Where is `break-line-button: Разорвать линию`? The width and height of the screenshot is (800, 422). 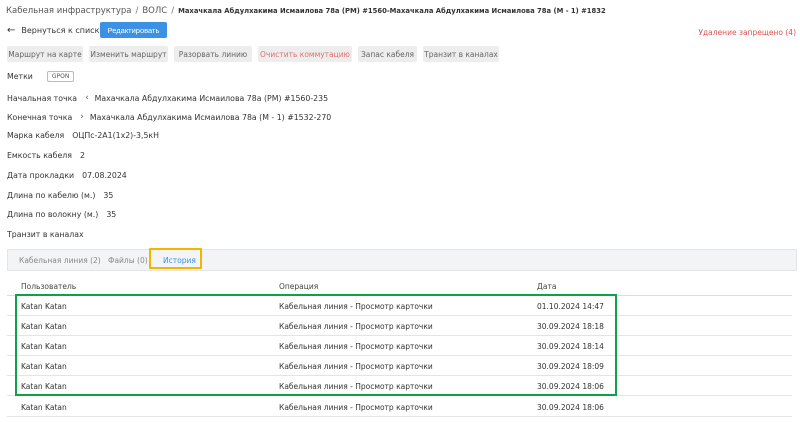 break-line-button: Разорвать линию is located at coordinates (213, 54).